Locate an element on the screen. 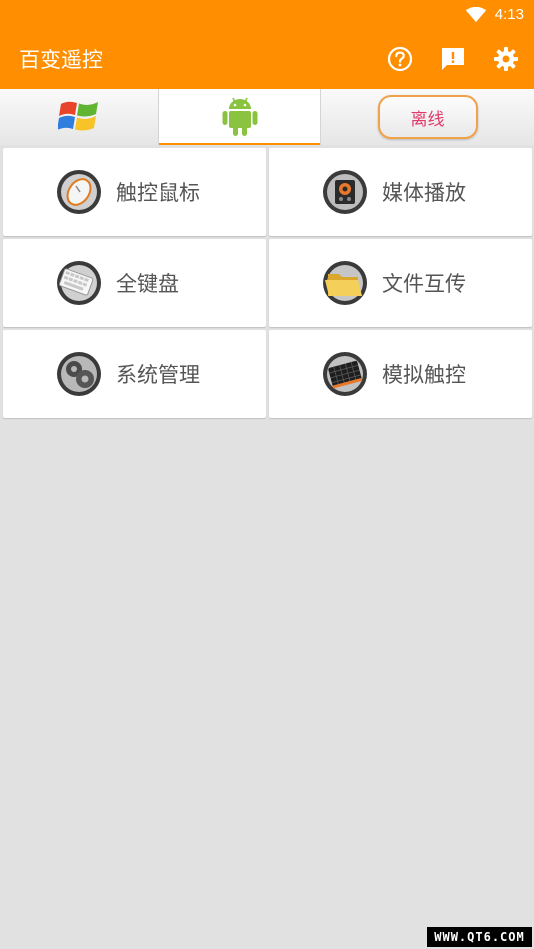 Image resolution: width=534 pixels, height=949 pixels. app-bar: 百变遥控 is located at coordinates (267, 59).